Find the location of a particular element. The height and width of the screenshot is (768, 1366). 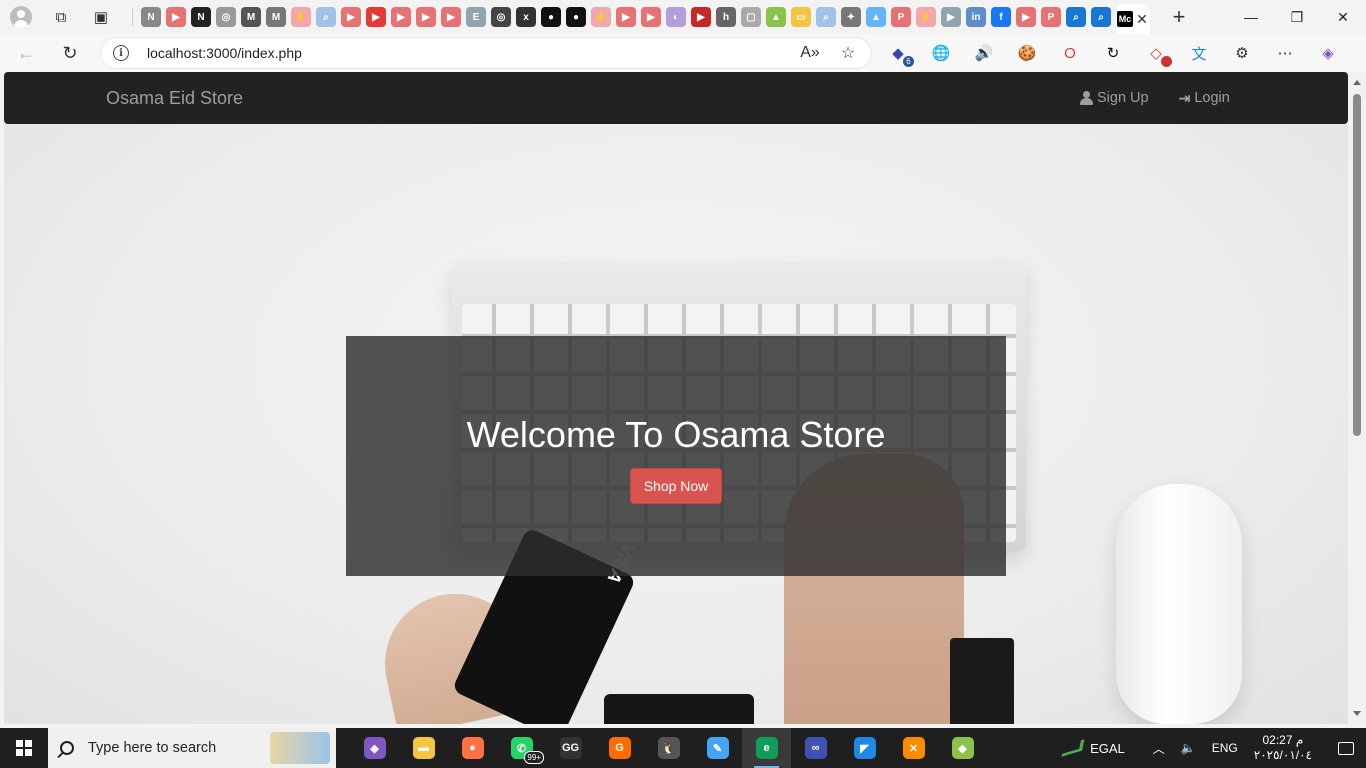

gg-app-icon: GG is located at coordinates (570, 748).